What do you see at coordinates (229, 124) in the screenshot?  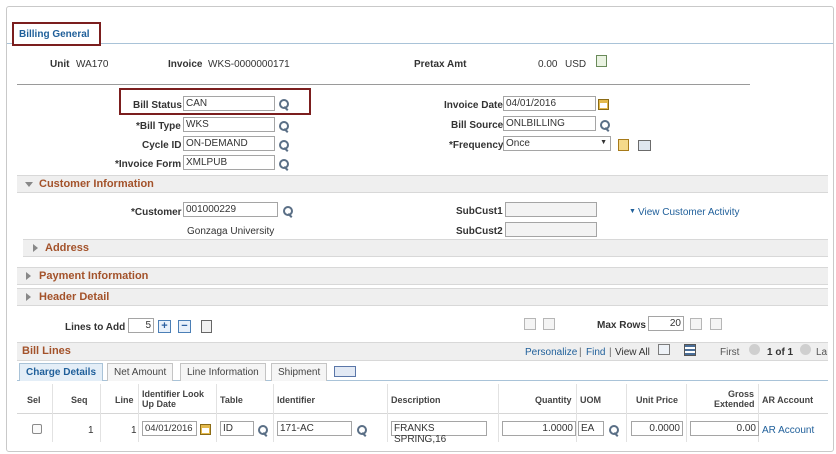 I see `bill-type-input: WKS` at bounding box center [229, 124].